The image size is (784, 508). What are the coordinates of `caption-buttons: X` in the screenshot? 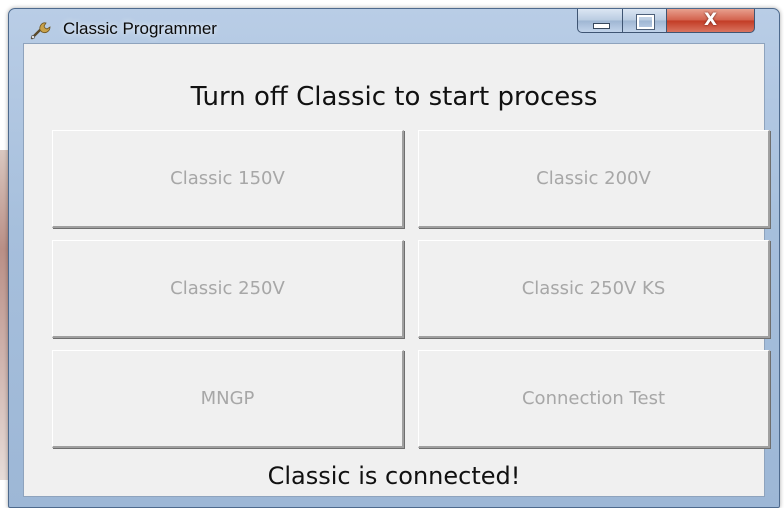 It's located at (675, 22).